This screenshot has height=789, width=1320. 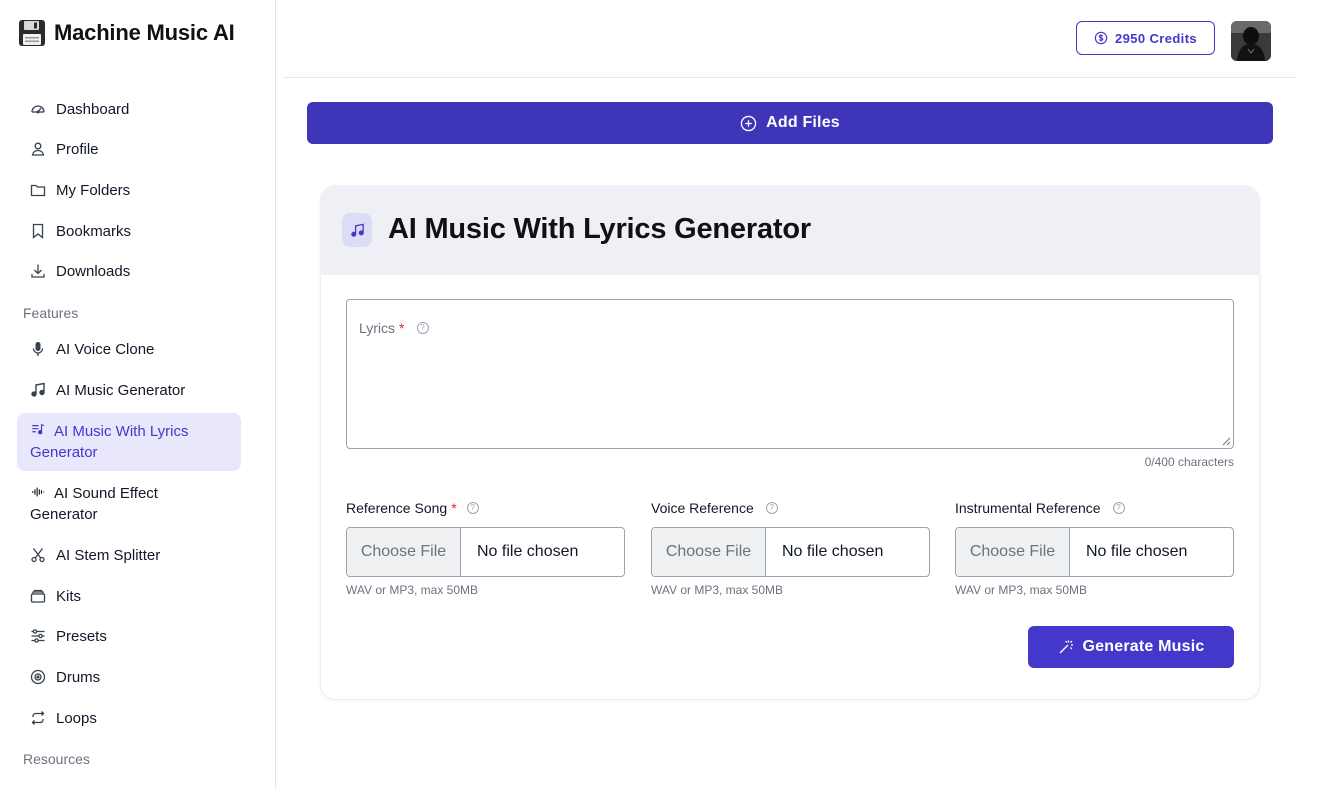 What do you see at coordinates (1156, 38) in the screenshot?
I see `credits-label: 2950 Credits` at bounding box center [1156, 38].